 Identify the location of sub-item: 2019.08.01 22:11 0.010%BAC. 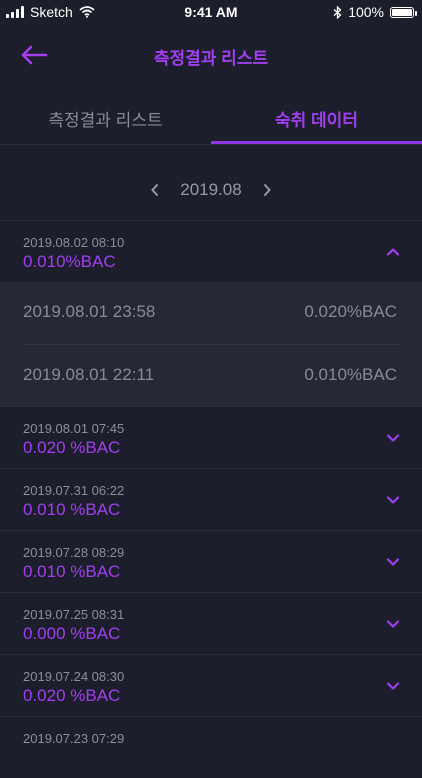
(211, 375).